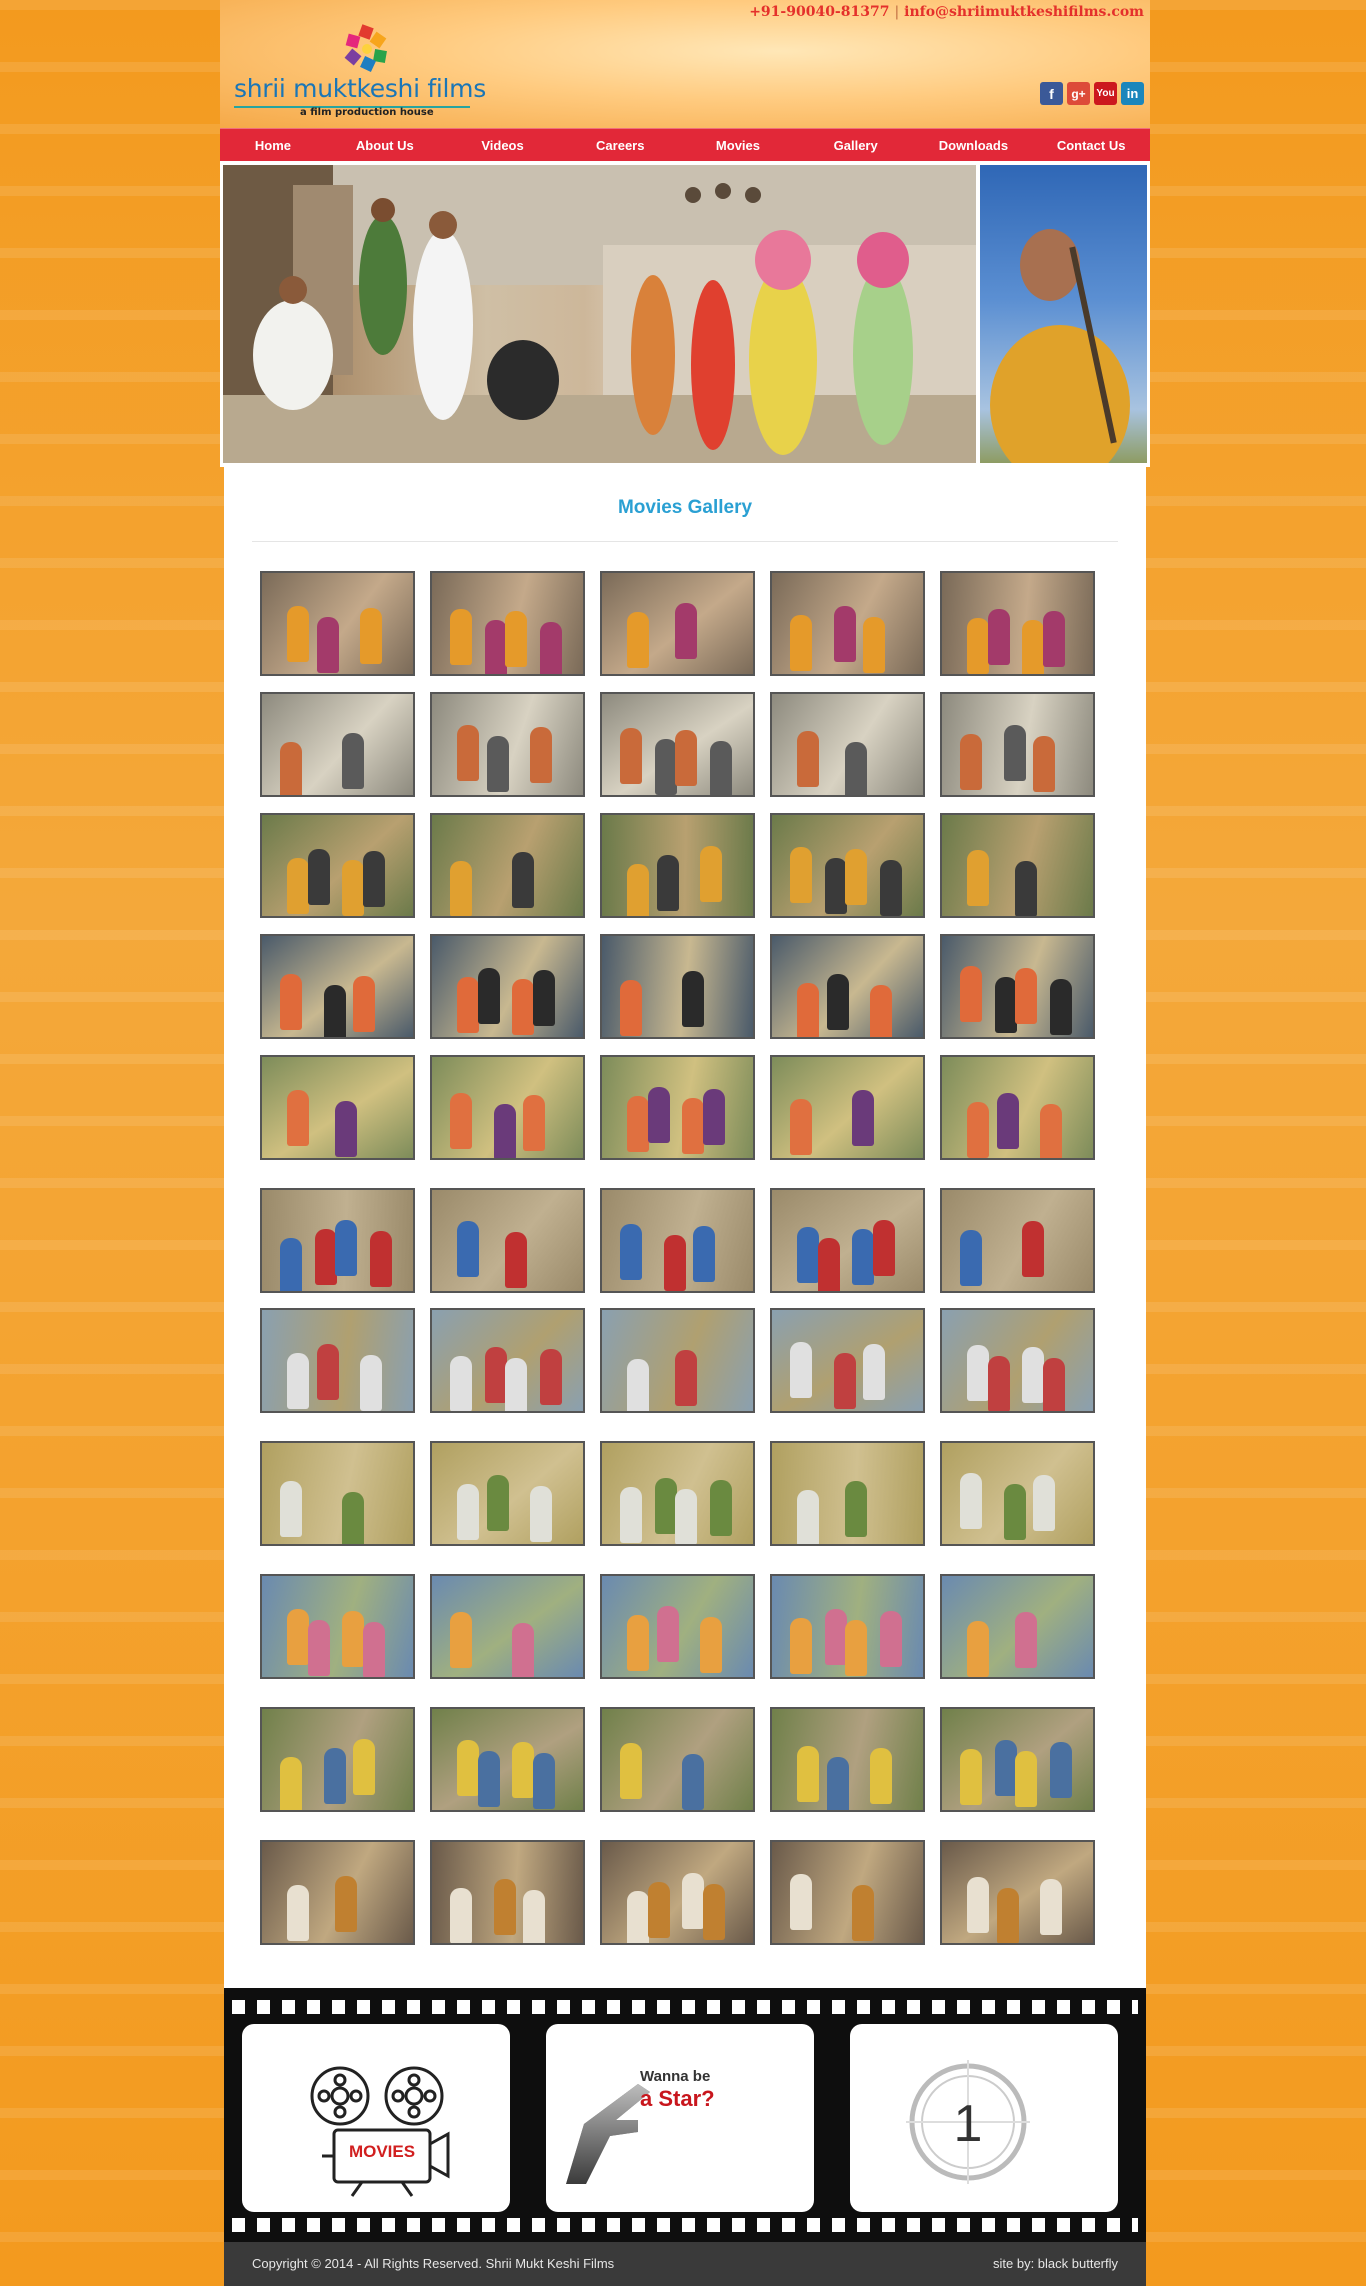  I want to click on phone-number: +91-90040-81377, so click(819, 12).